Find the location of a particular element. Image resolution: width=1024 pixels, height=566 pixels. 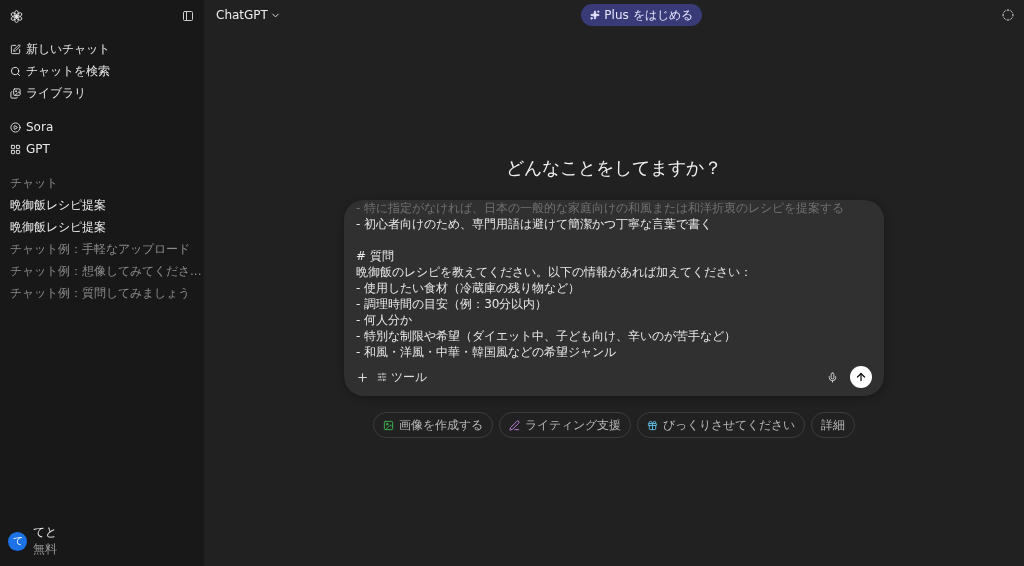

prompt-line: - 何人分か is located at coordinates (385, 320).